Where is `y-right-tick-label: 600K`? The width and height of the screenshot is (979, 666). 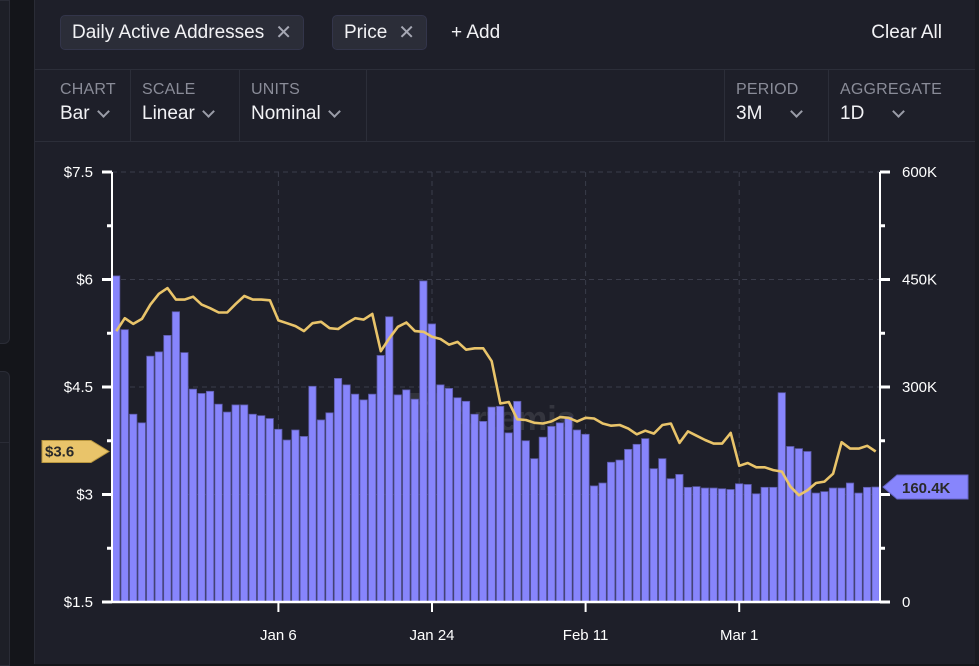 y-right-tick-label: 600K is located at coordinates (919, 172).